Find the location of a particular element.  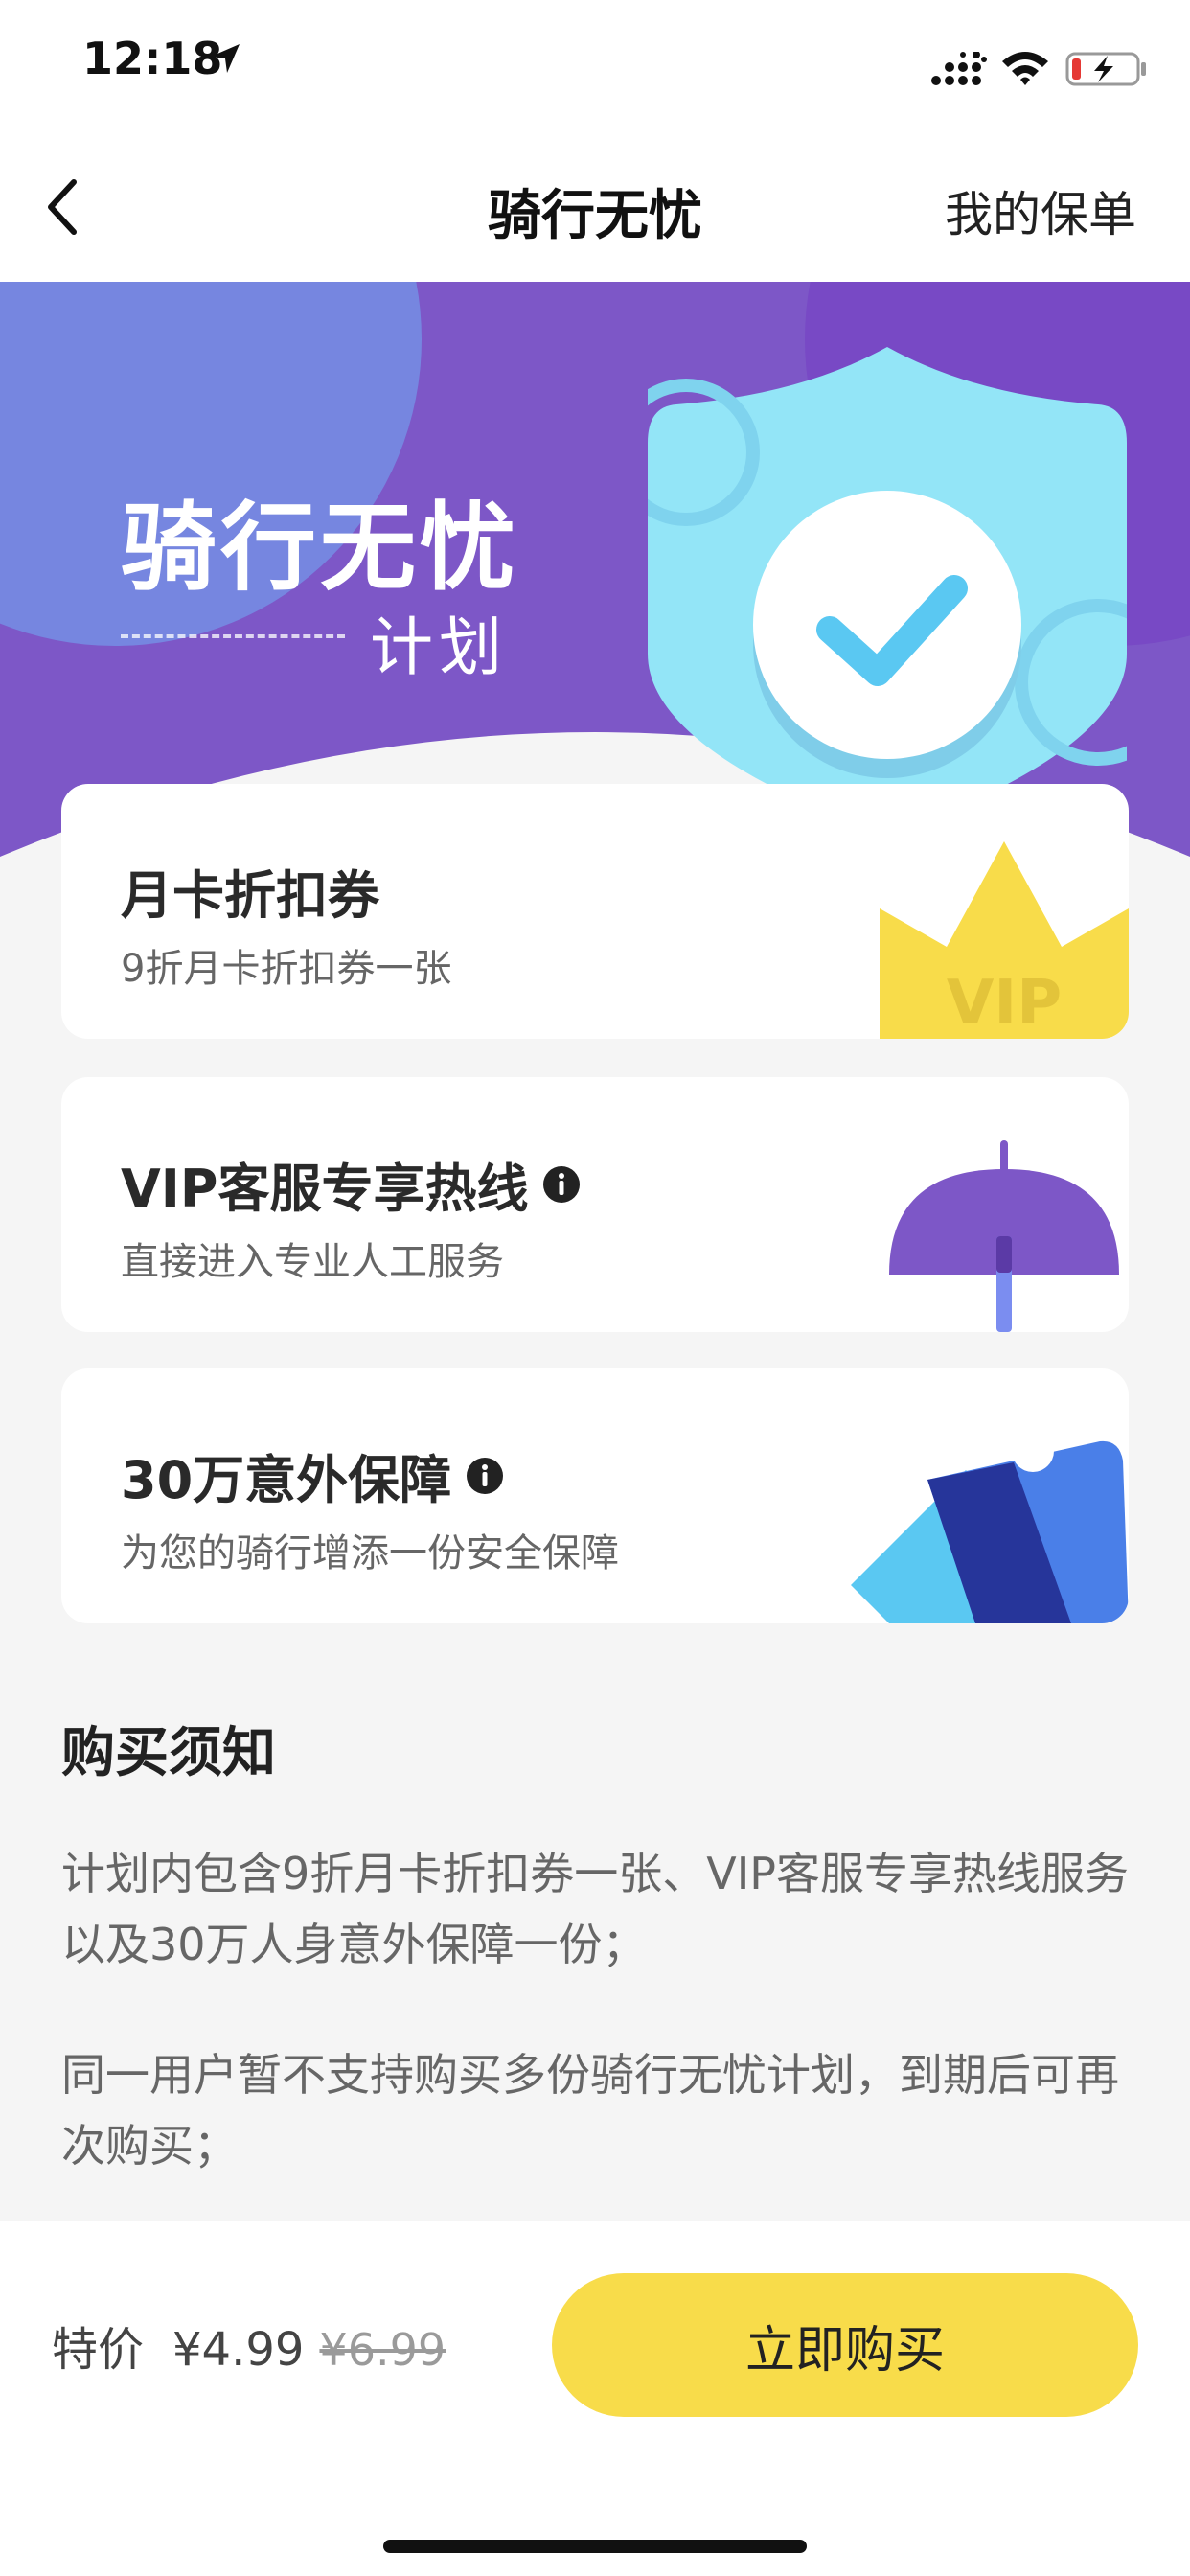

hero-divider is located at coordinates (233, 636).